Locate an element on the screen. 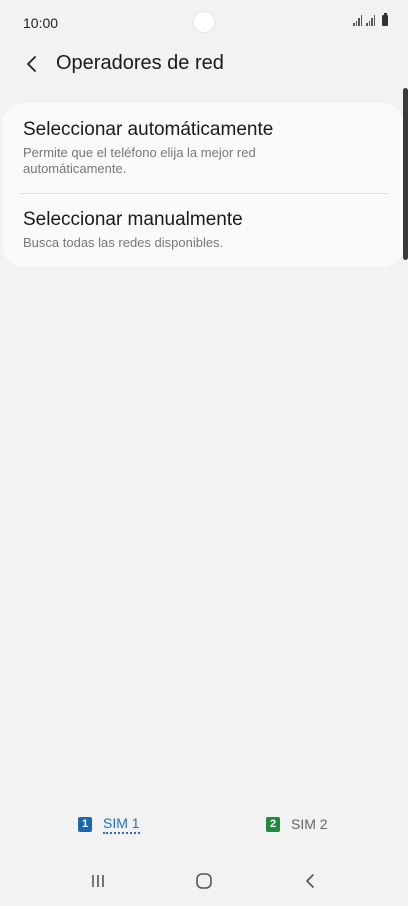 This screenshot has width=408, height=906. option-title: Seleccionar automáticamente is located at coordinates (148, 129).